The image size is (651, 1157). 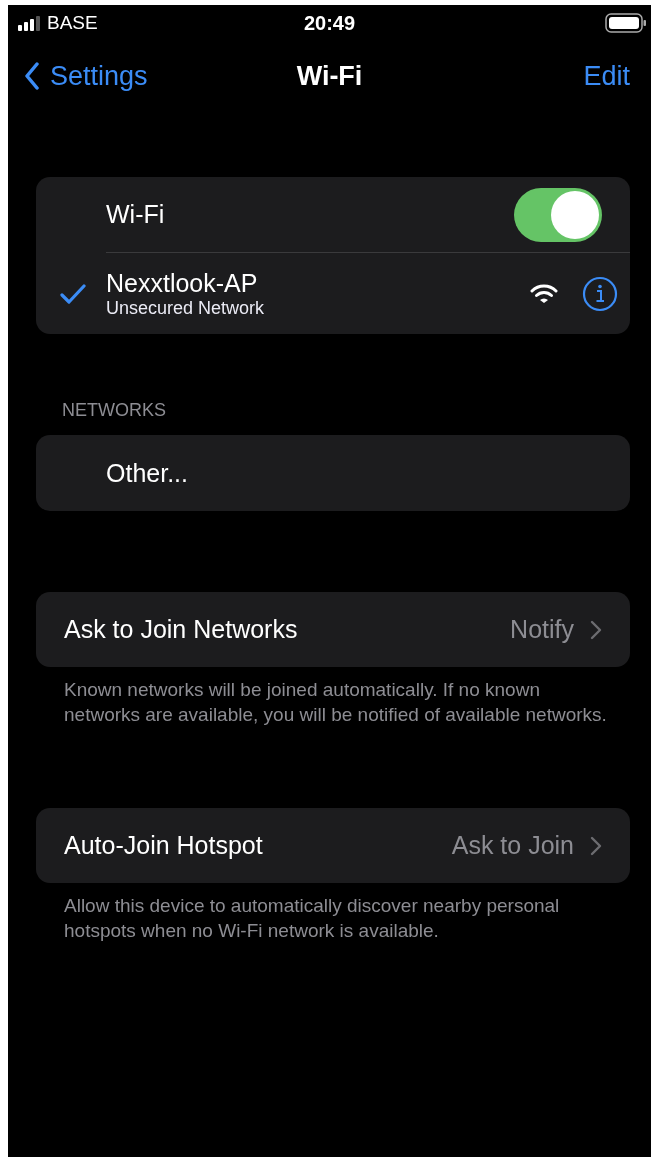 I want to click on edit-link: Edit, so click(x=606, y=76).